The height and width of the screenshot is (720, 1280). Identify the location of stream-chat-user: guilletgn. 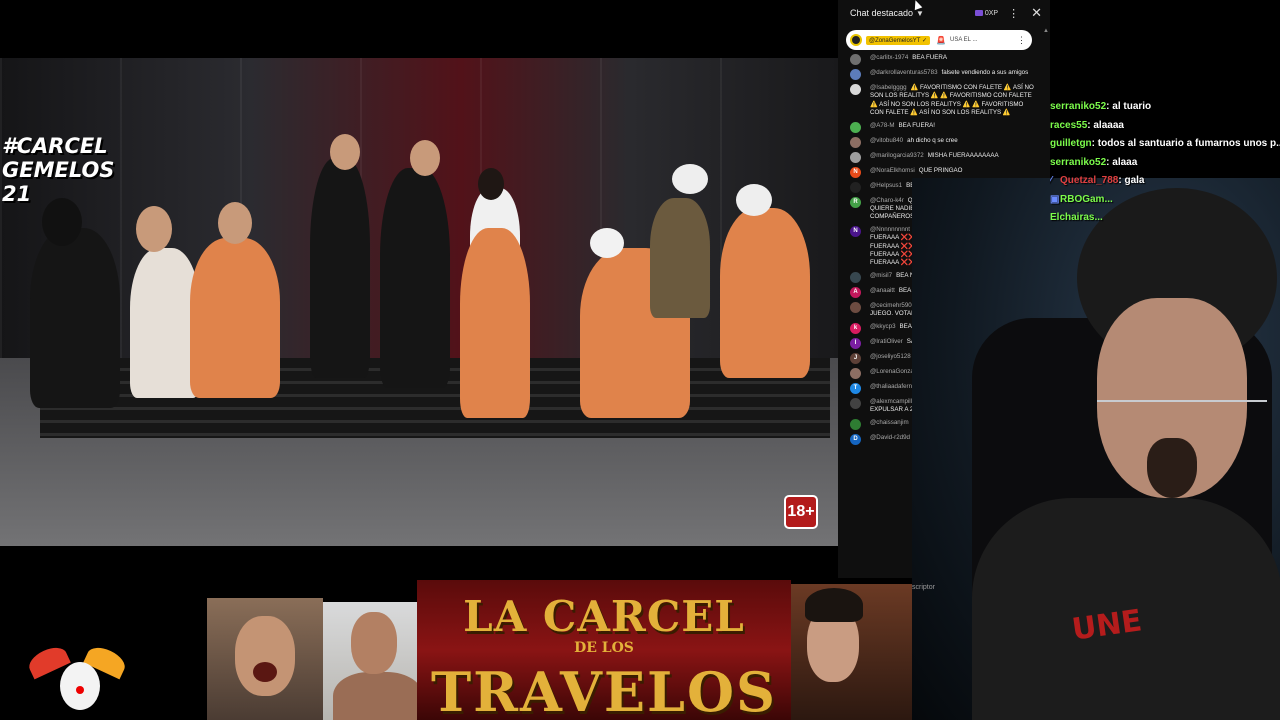
(1071, 143).